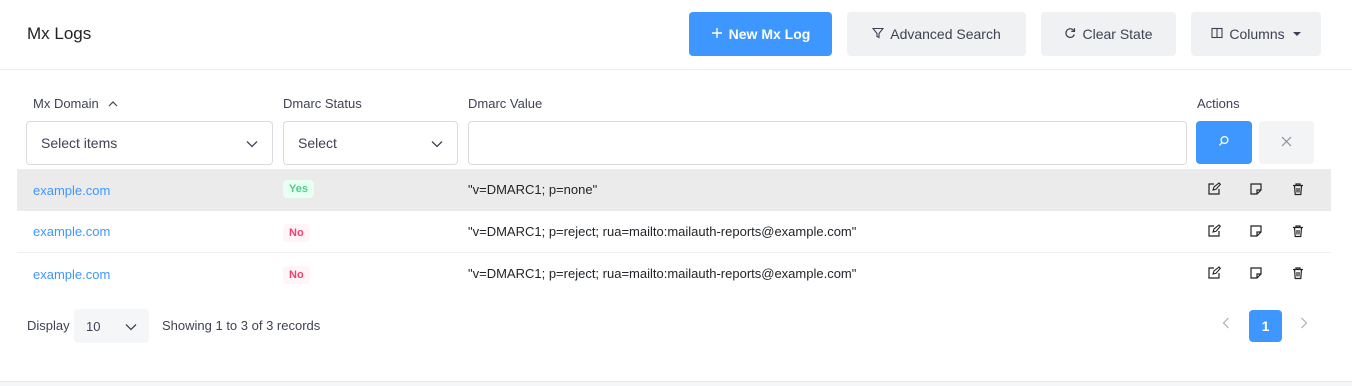 This screenshot has width=1352, height=386. I want to click on chevron-right-icon, so click(1304, 325).